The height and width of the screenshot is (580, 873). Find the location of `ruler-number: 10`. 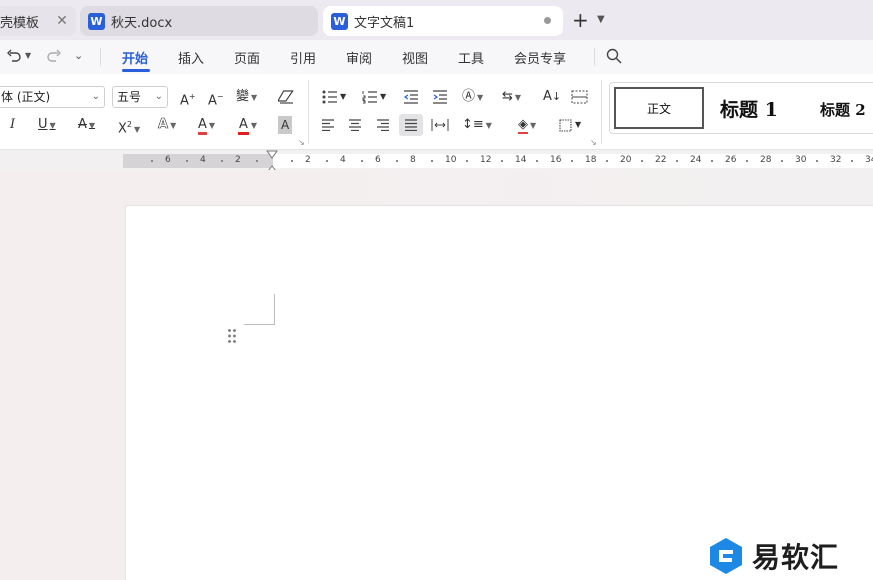

ruler-number: 10 is located at coordinates (451, 160).